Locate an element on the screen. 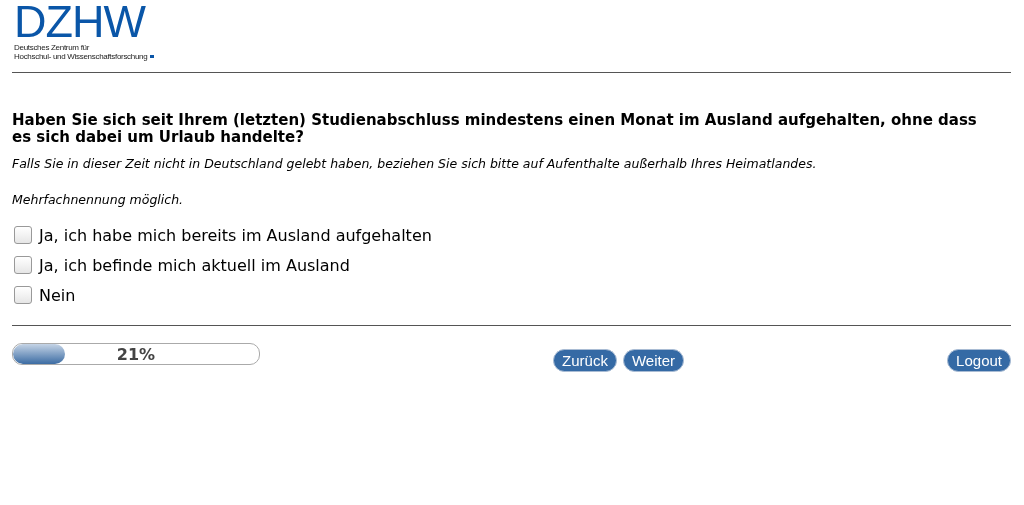 The image size is (1024, 505). square-icon is located at coordinates (152, 56).